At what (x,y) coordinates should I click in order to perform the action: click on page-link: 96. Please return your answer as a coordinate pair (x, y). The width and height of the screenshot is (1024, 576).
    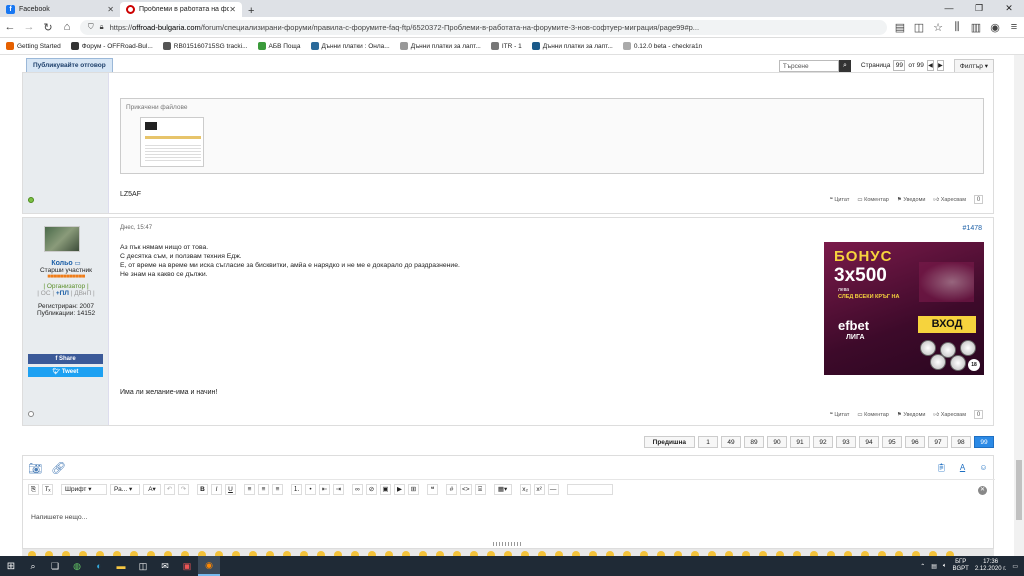
    Looking at the image, I should click on (915, 442).